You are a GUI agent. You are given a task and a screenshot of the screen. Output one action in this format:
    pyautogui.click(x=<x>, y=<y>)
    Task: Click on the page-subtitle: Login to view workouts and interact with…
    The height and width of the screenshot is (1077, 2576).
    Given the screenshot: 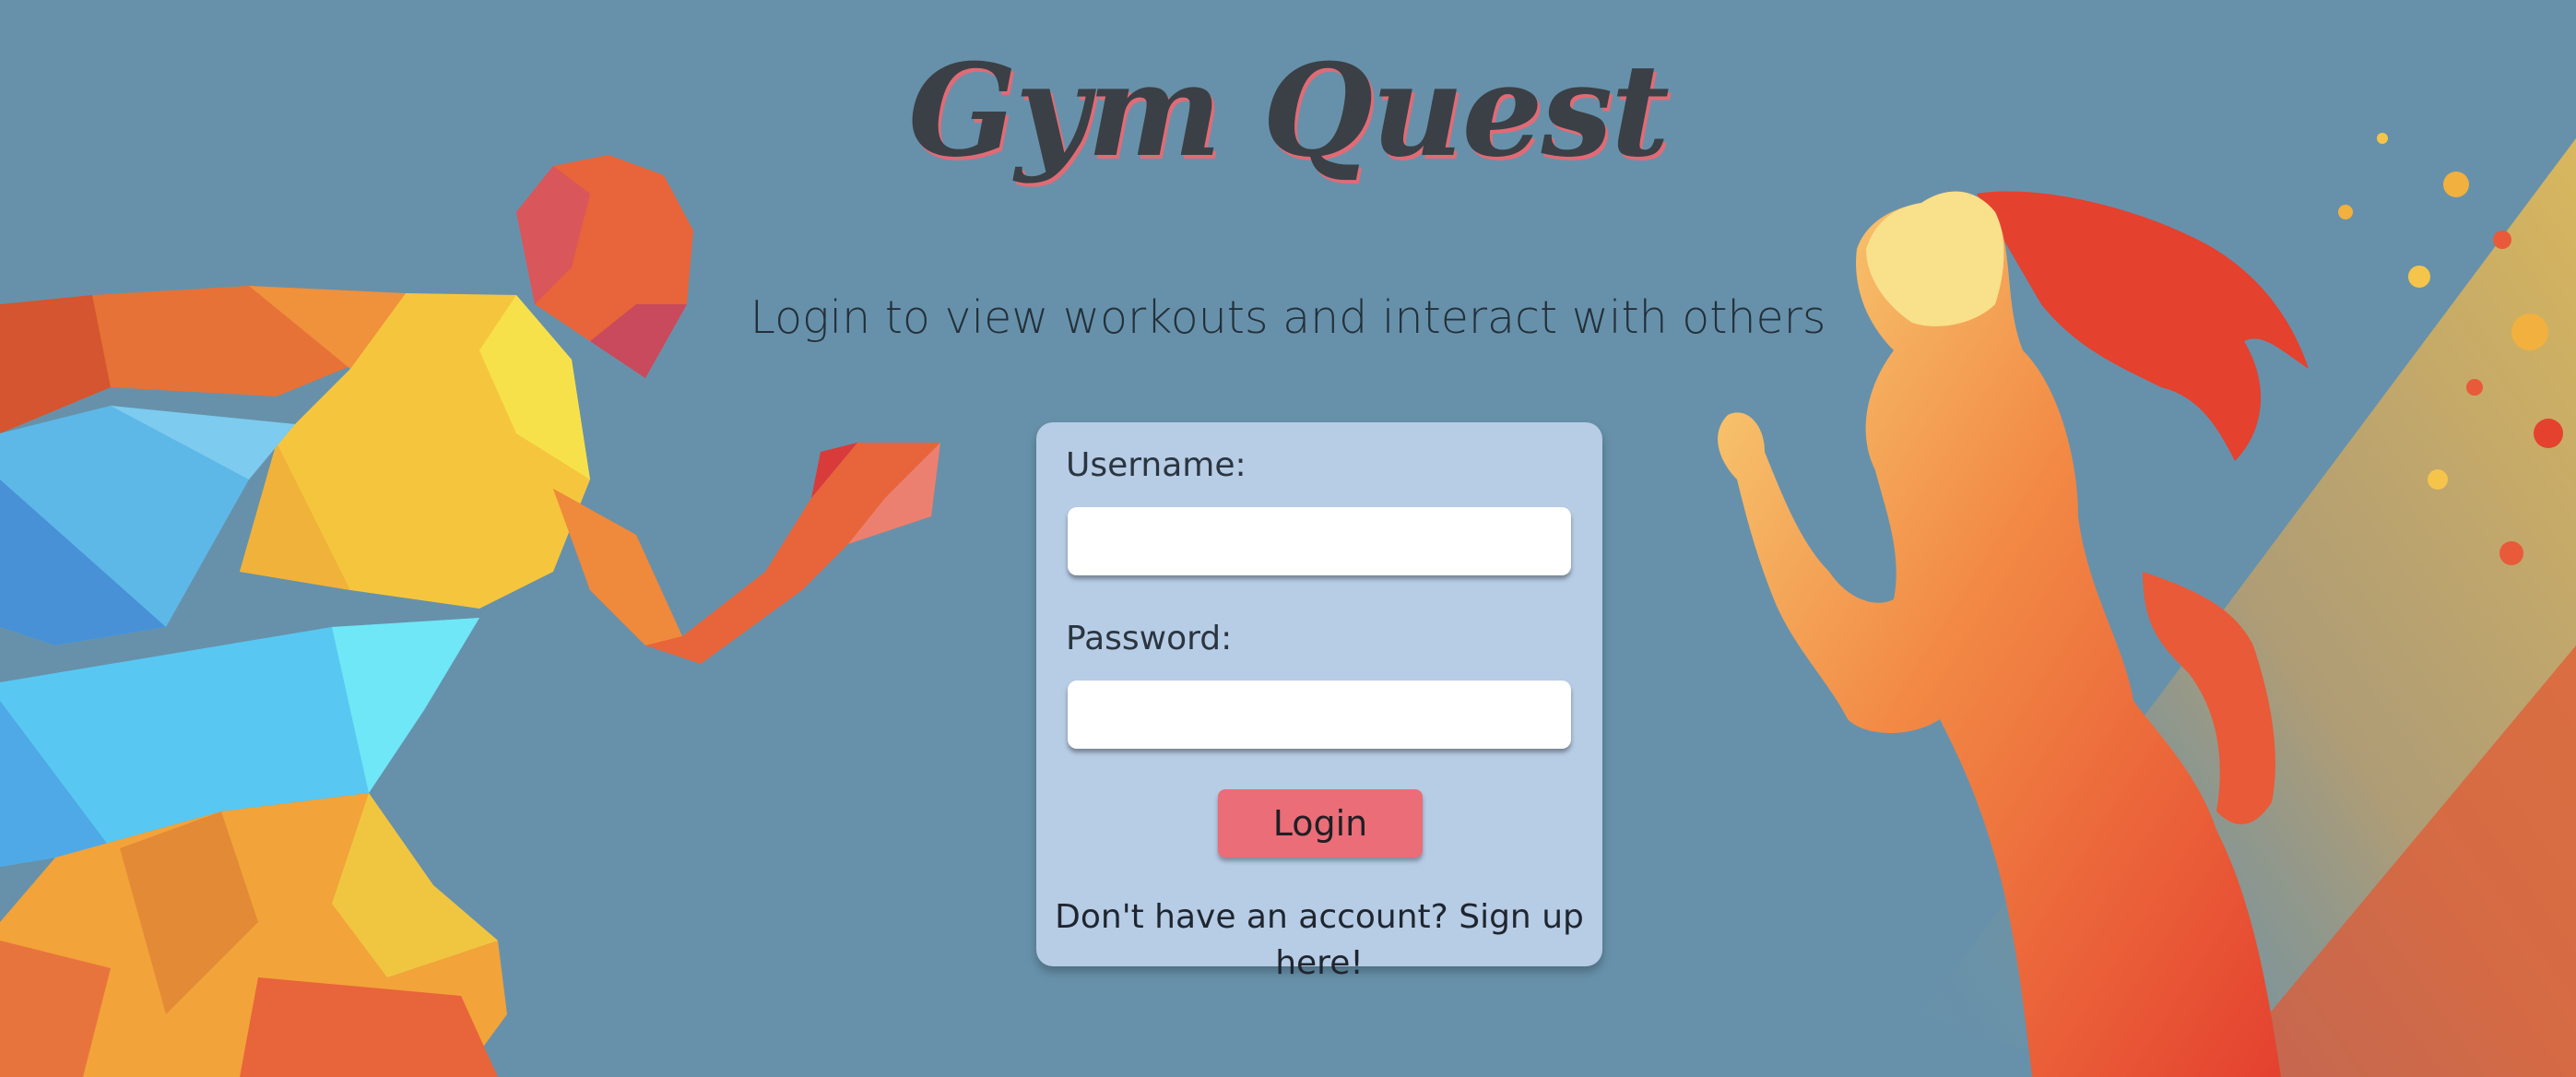 What is the action you would take?
    pyautogui.click(x=1288, y=317)
    